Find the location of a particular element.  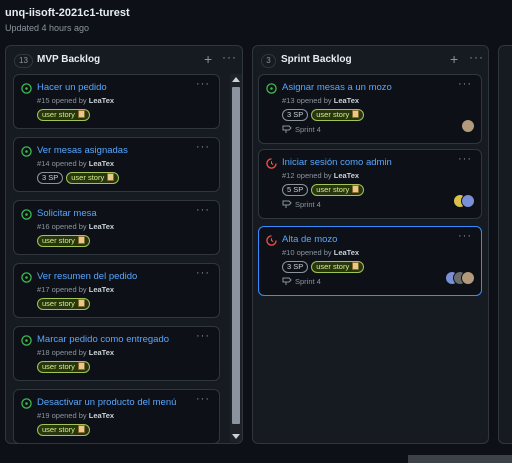

issue-number: #15 is located at coordinates (43, 100).